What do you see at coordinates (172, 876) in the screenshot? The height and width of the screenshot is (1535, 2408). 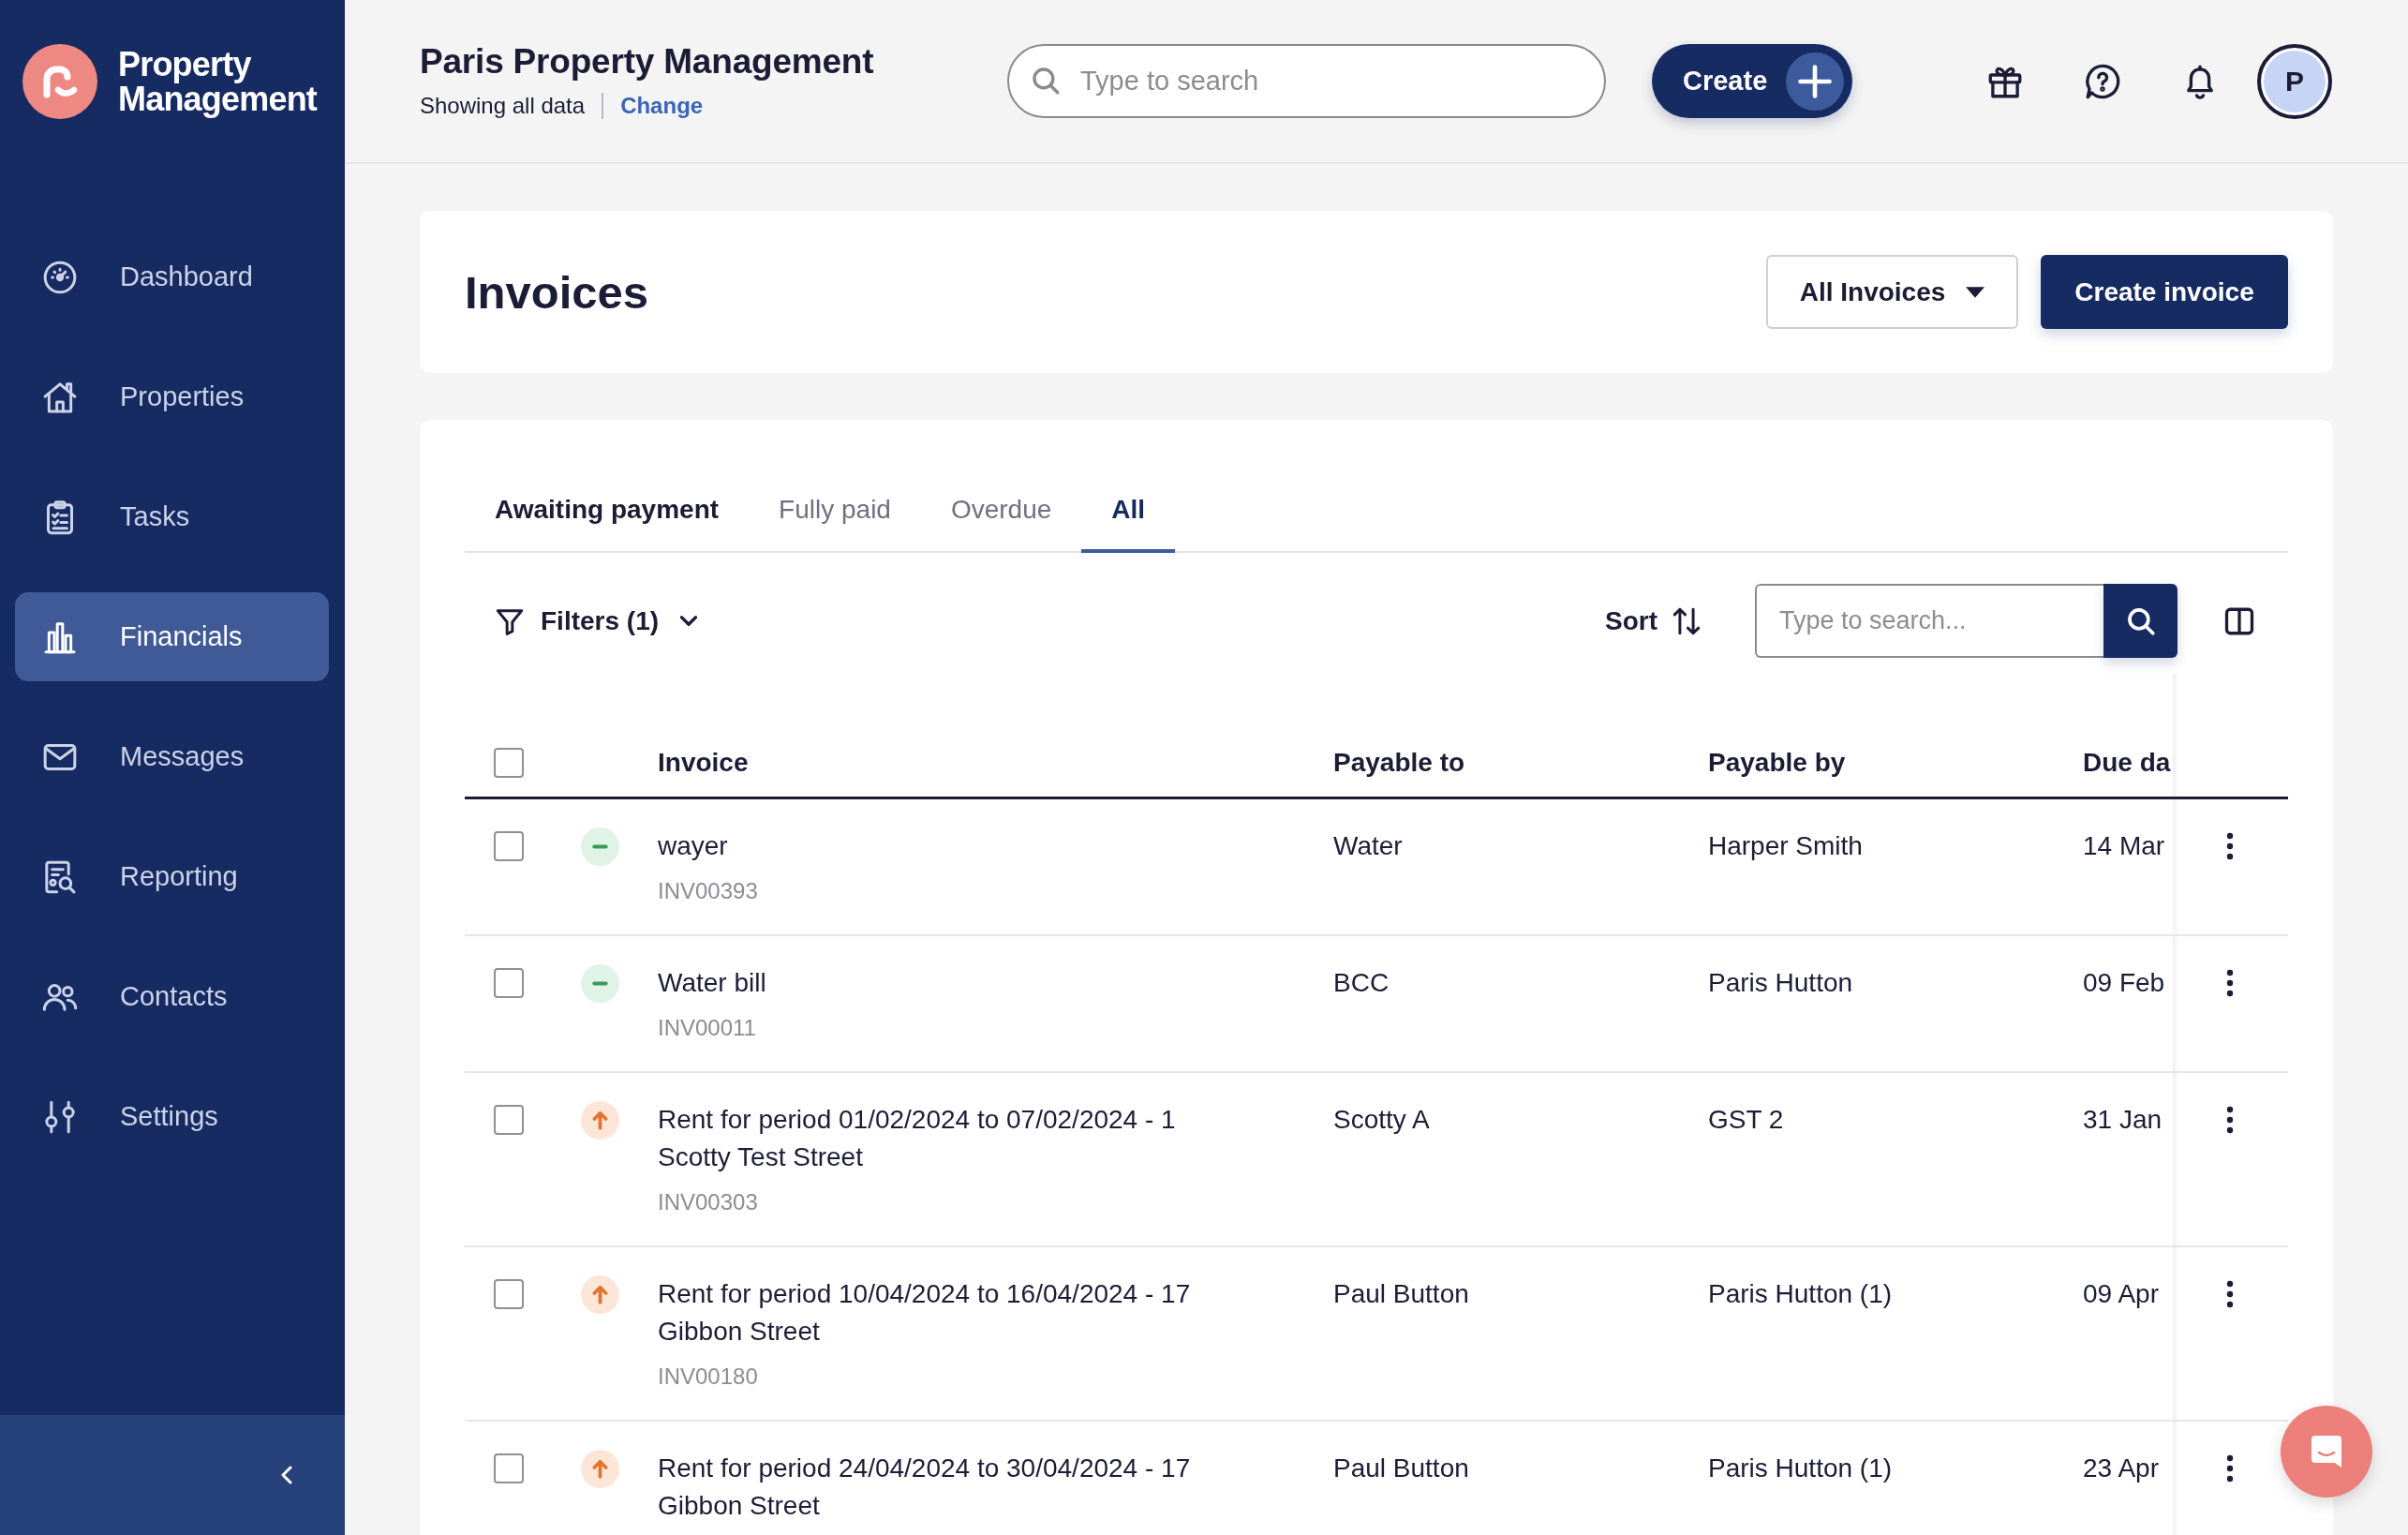 I see `sidebar-item: Reporting` at bounding box center [172, 876].